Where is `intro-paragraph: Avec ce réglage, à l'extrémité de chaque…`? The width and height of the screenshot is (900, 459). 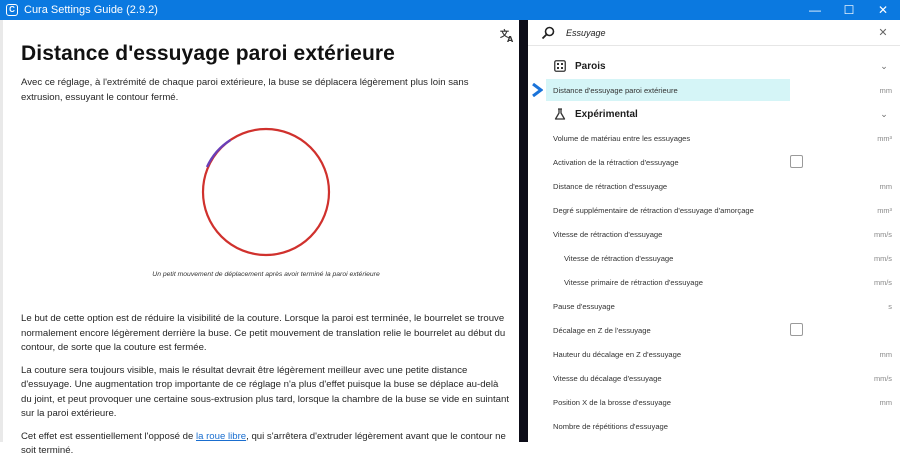
intro-paragraph: Avec ce réglage, à l'extrémité de chaque… is located at coordinates (245, 90).